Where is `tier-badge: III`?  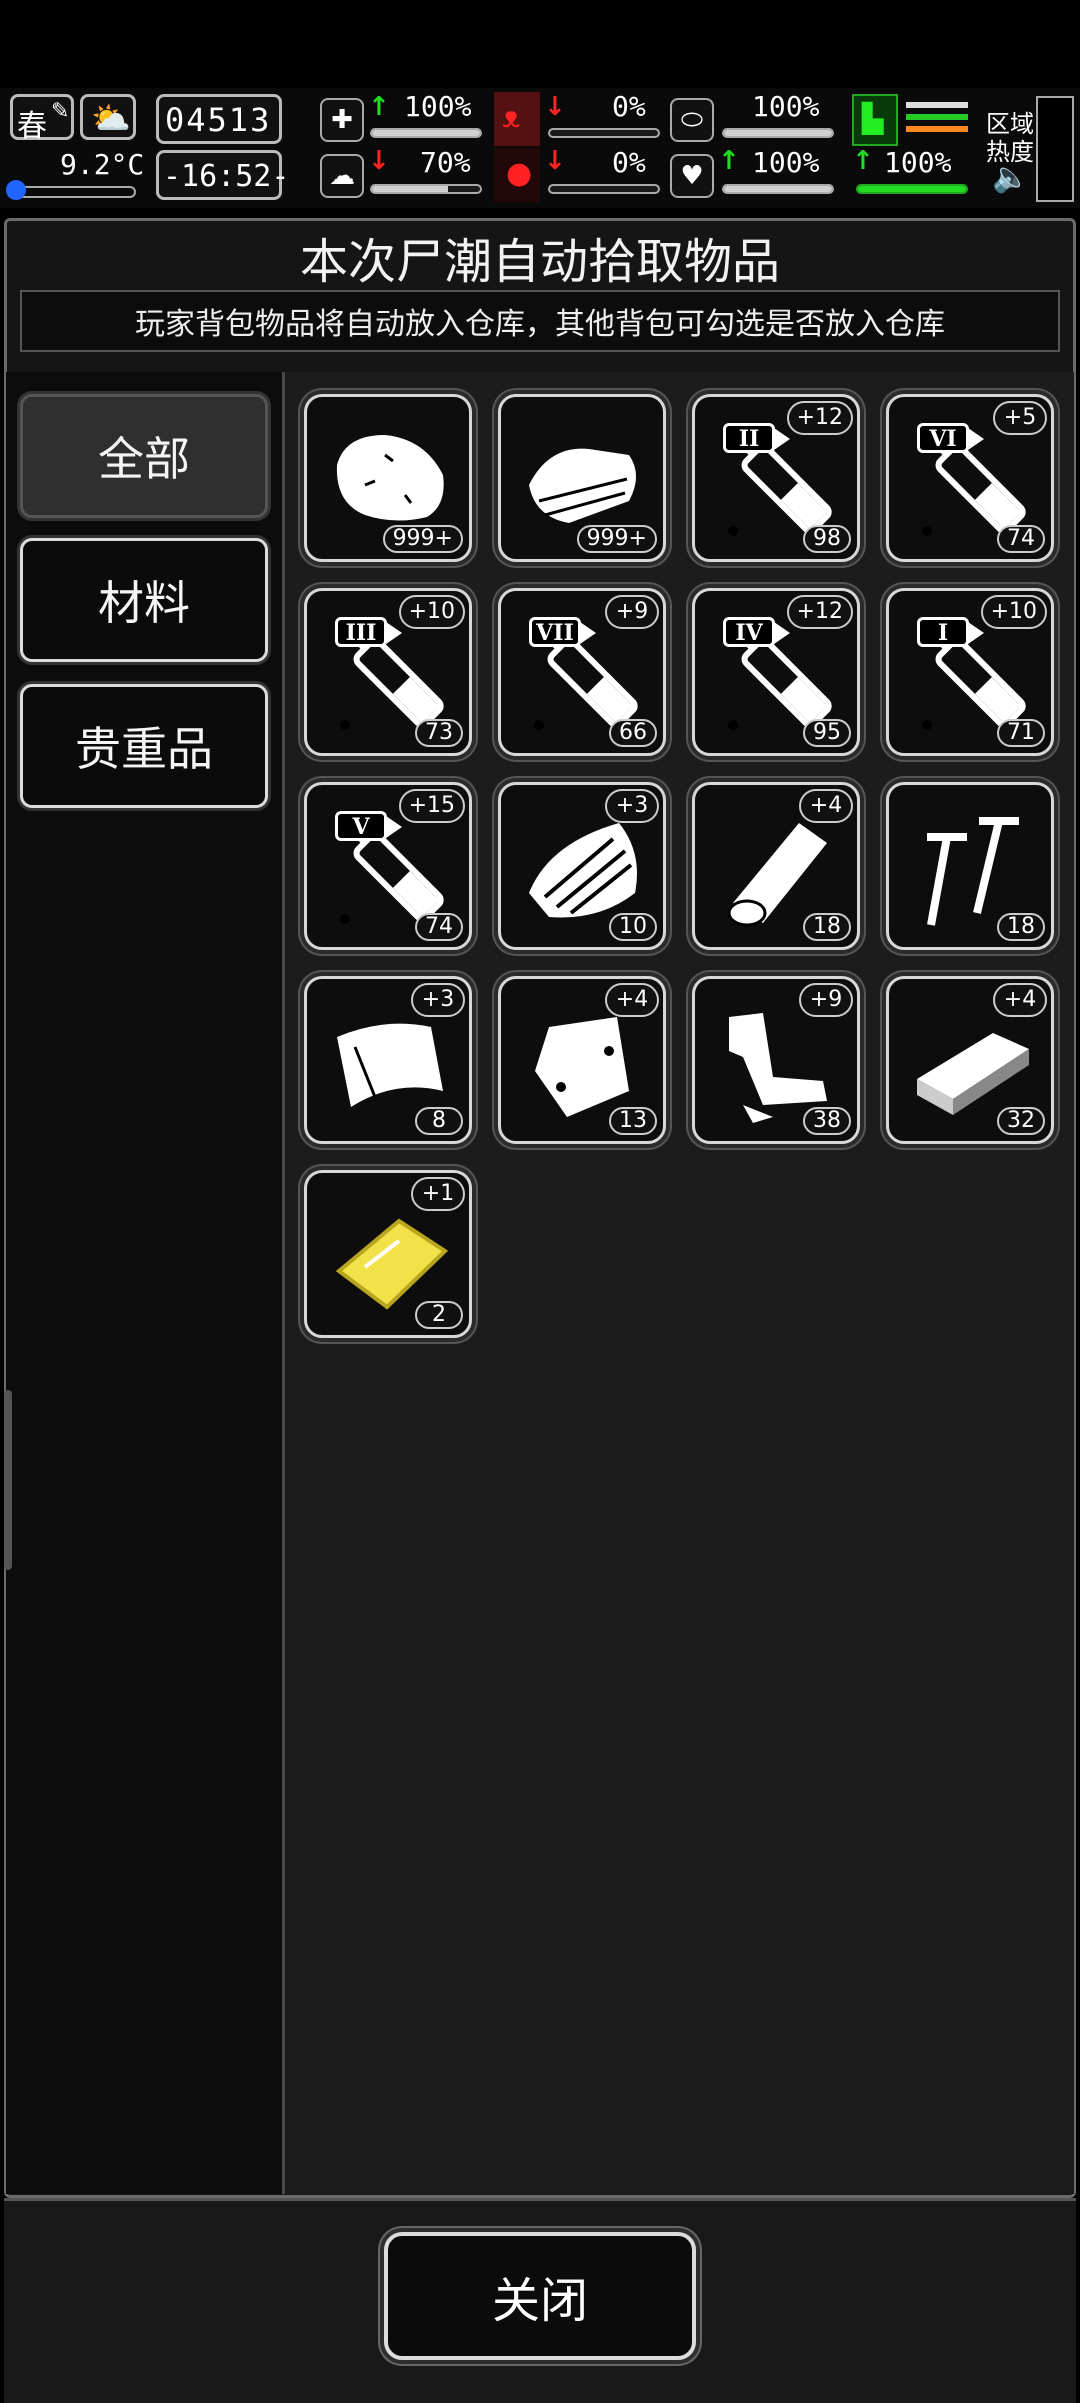
tier-badge: III is located at coordinates (368, 632).